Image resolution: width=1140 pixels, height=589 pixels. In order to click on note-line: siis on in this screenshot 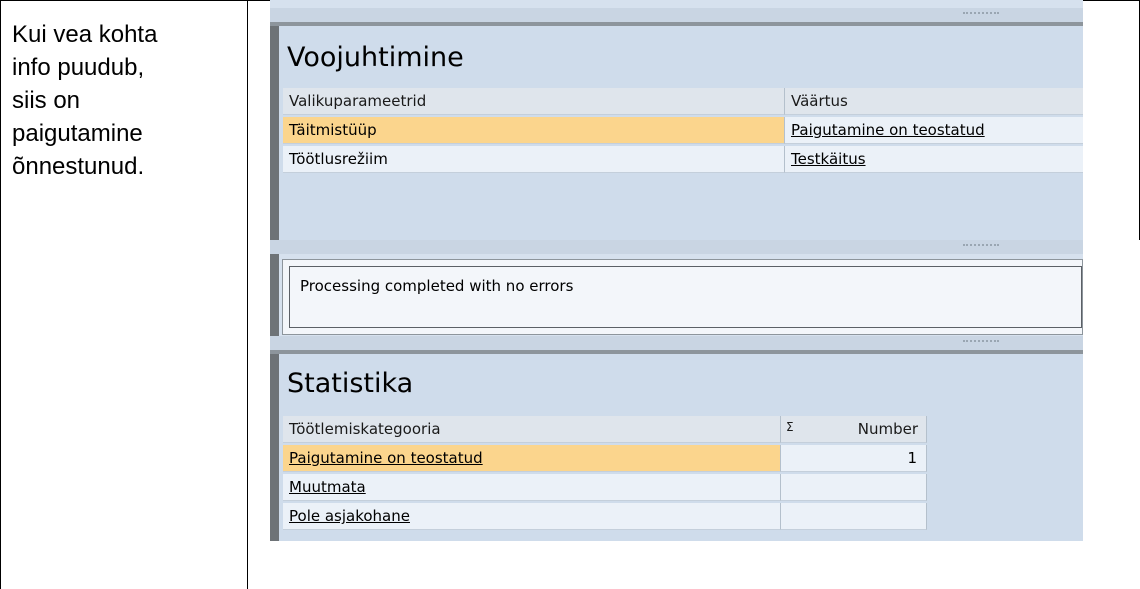, I will do `click(46, 100)`.